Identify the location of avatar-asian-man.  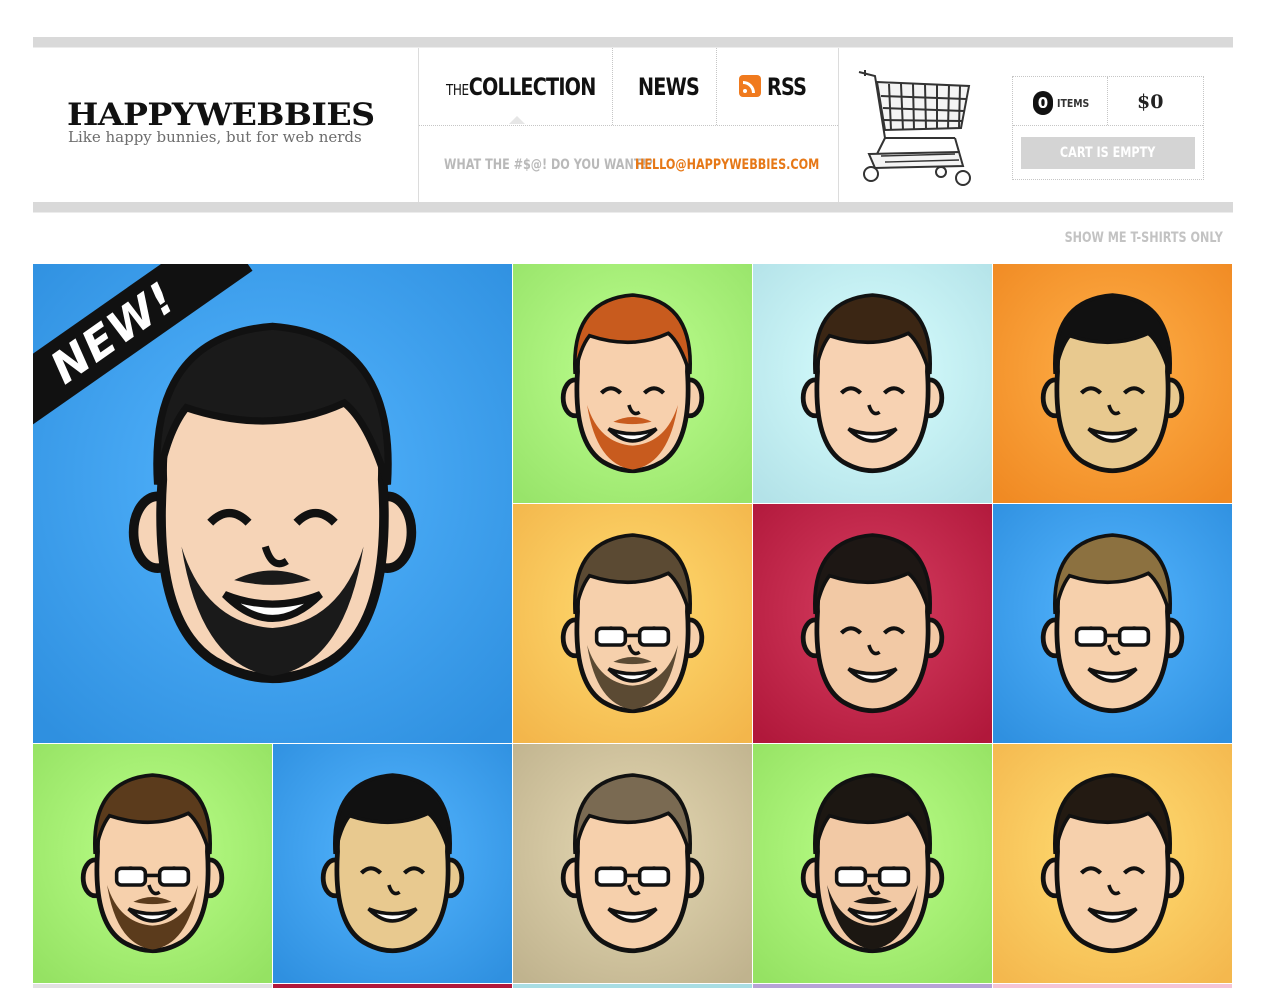
(392, 863).